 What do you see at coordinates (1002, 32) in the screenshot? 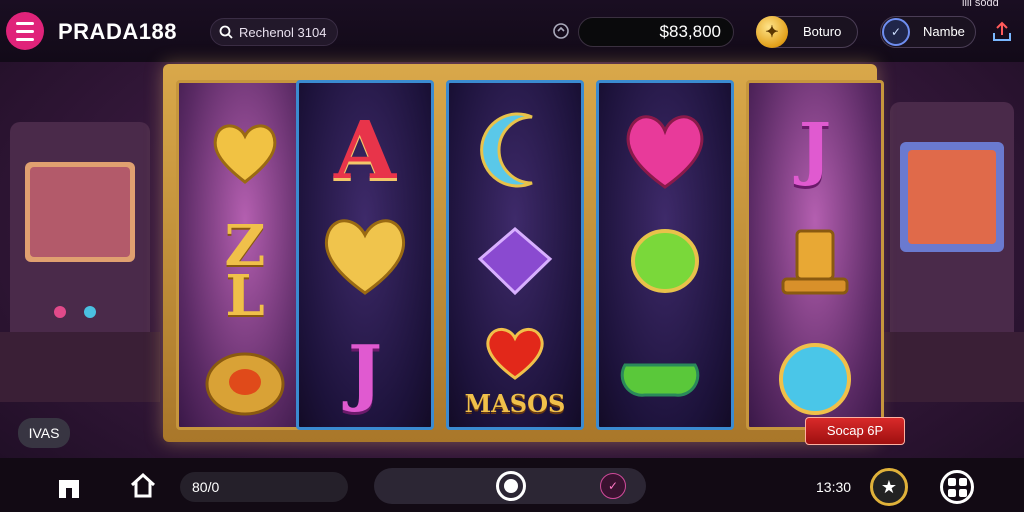
I see `share-icon` at bounding box center [1002, 32].